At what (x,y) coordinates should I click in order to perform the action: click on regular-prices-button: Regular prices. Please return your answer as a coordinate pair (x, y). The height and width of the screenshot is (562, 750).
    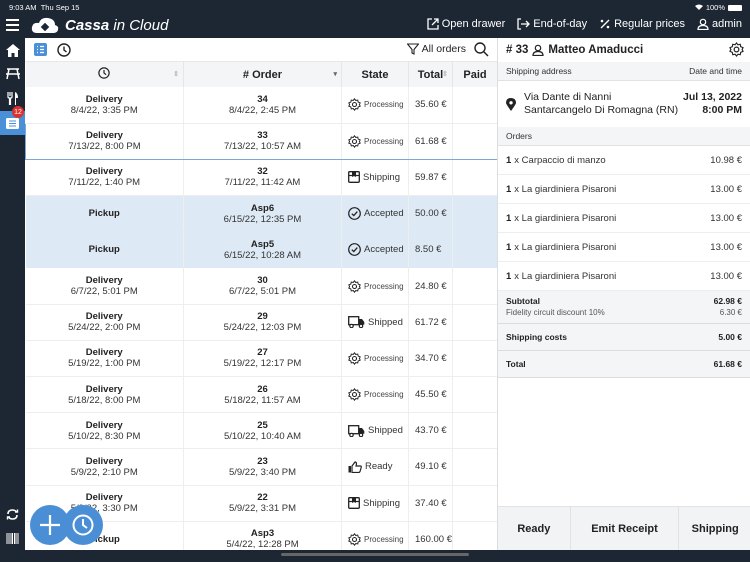
    Looking at the image, I should click on (642, 24).